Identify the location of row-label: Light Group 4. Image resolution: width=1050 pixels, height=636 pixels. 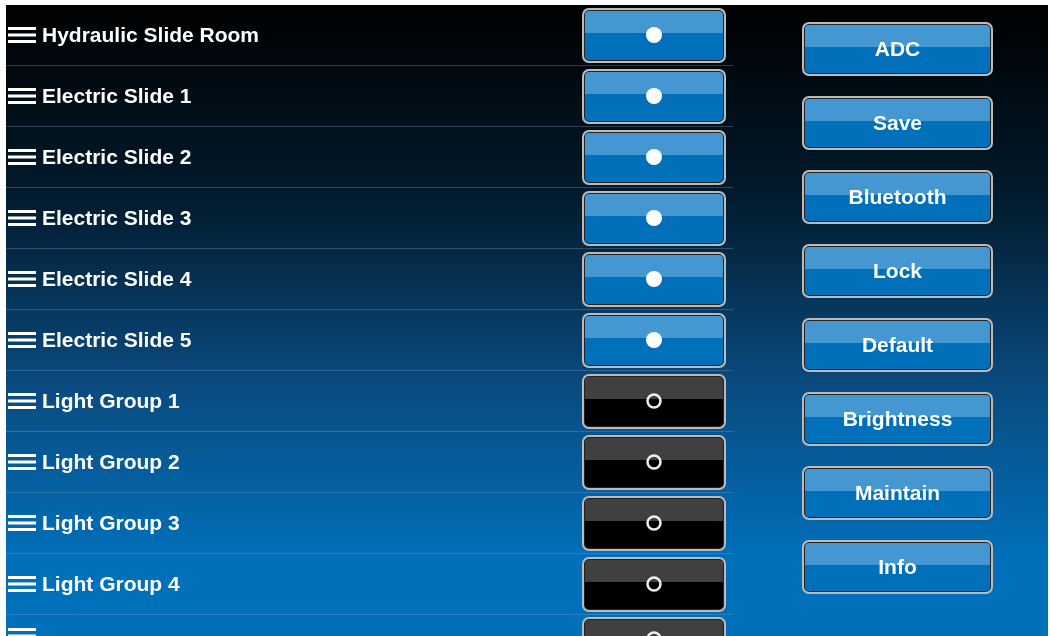
(111, 584).